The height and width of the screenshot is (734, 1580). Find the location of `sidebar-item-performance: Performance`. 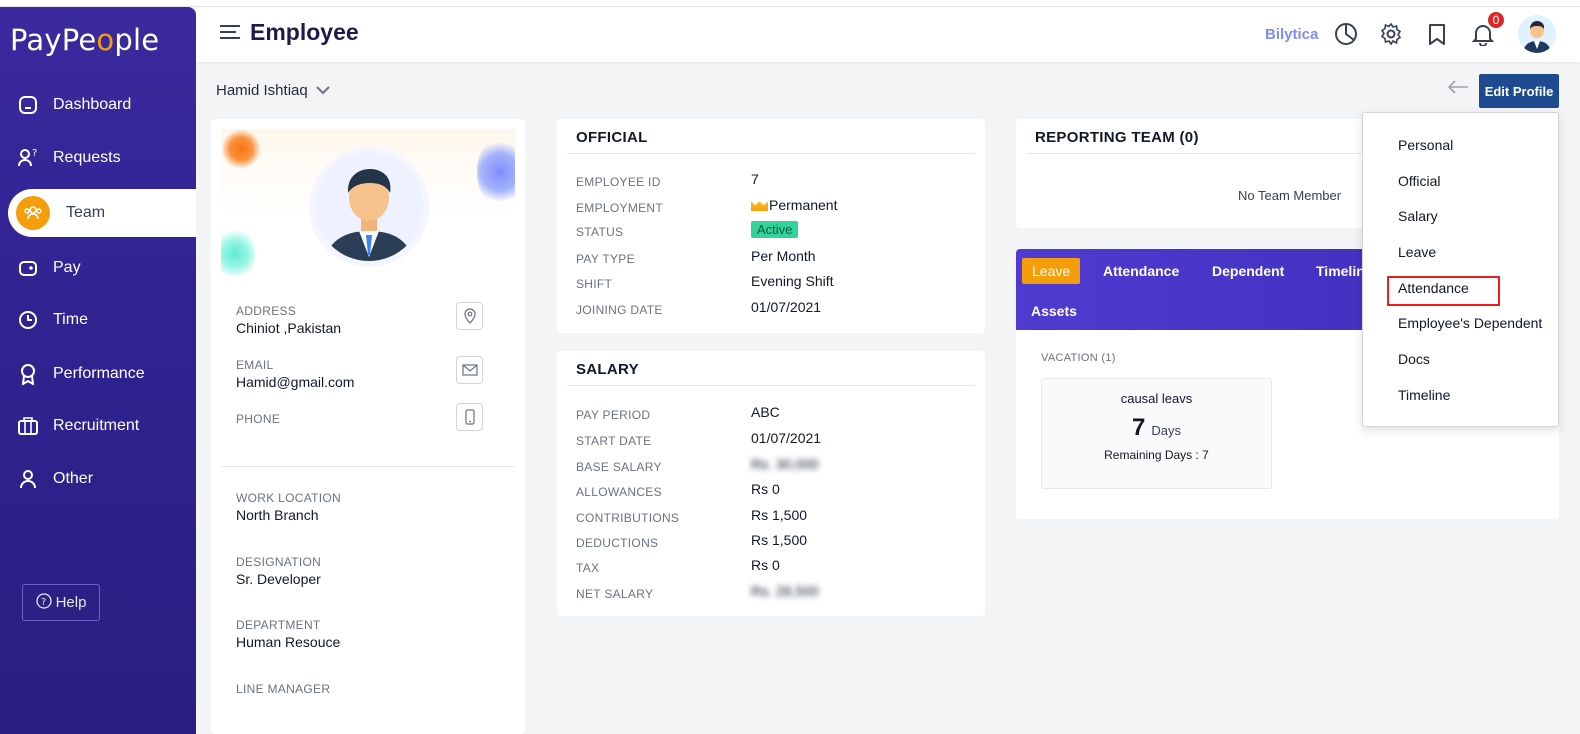

sidebar-item-performance: Performance is located at coordinates (98, 374).